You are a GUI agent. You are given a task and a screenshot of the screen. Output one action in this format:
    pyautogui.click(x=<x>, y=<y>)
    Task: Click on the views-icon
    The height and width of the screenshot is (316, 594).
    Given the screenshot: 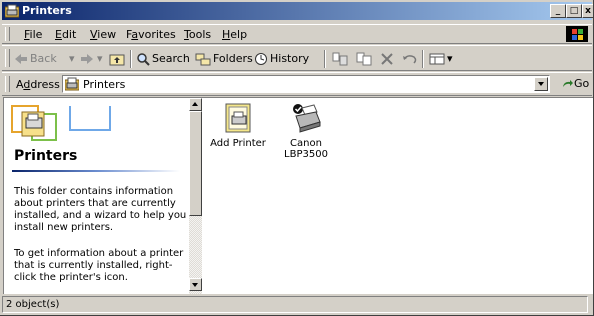 What is the action you would take?
    pyautogui.click(x=437, y=59)
    